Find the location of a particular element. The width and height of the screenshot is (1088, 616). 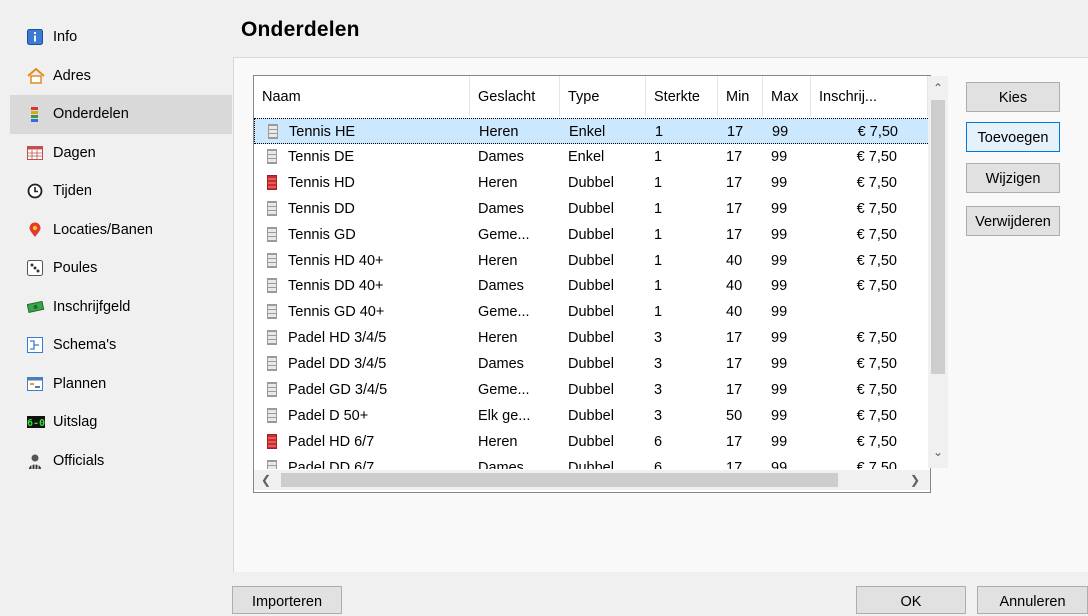

table-row: Tennis DD 40+ Dames Dubbel 1 40 99 € 7,50 is located at coordinates (592, 286).